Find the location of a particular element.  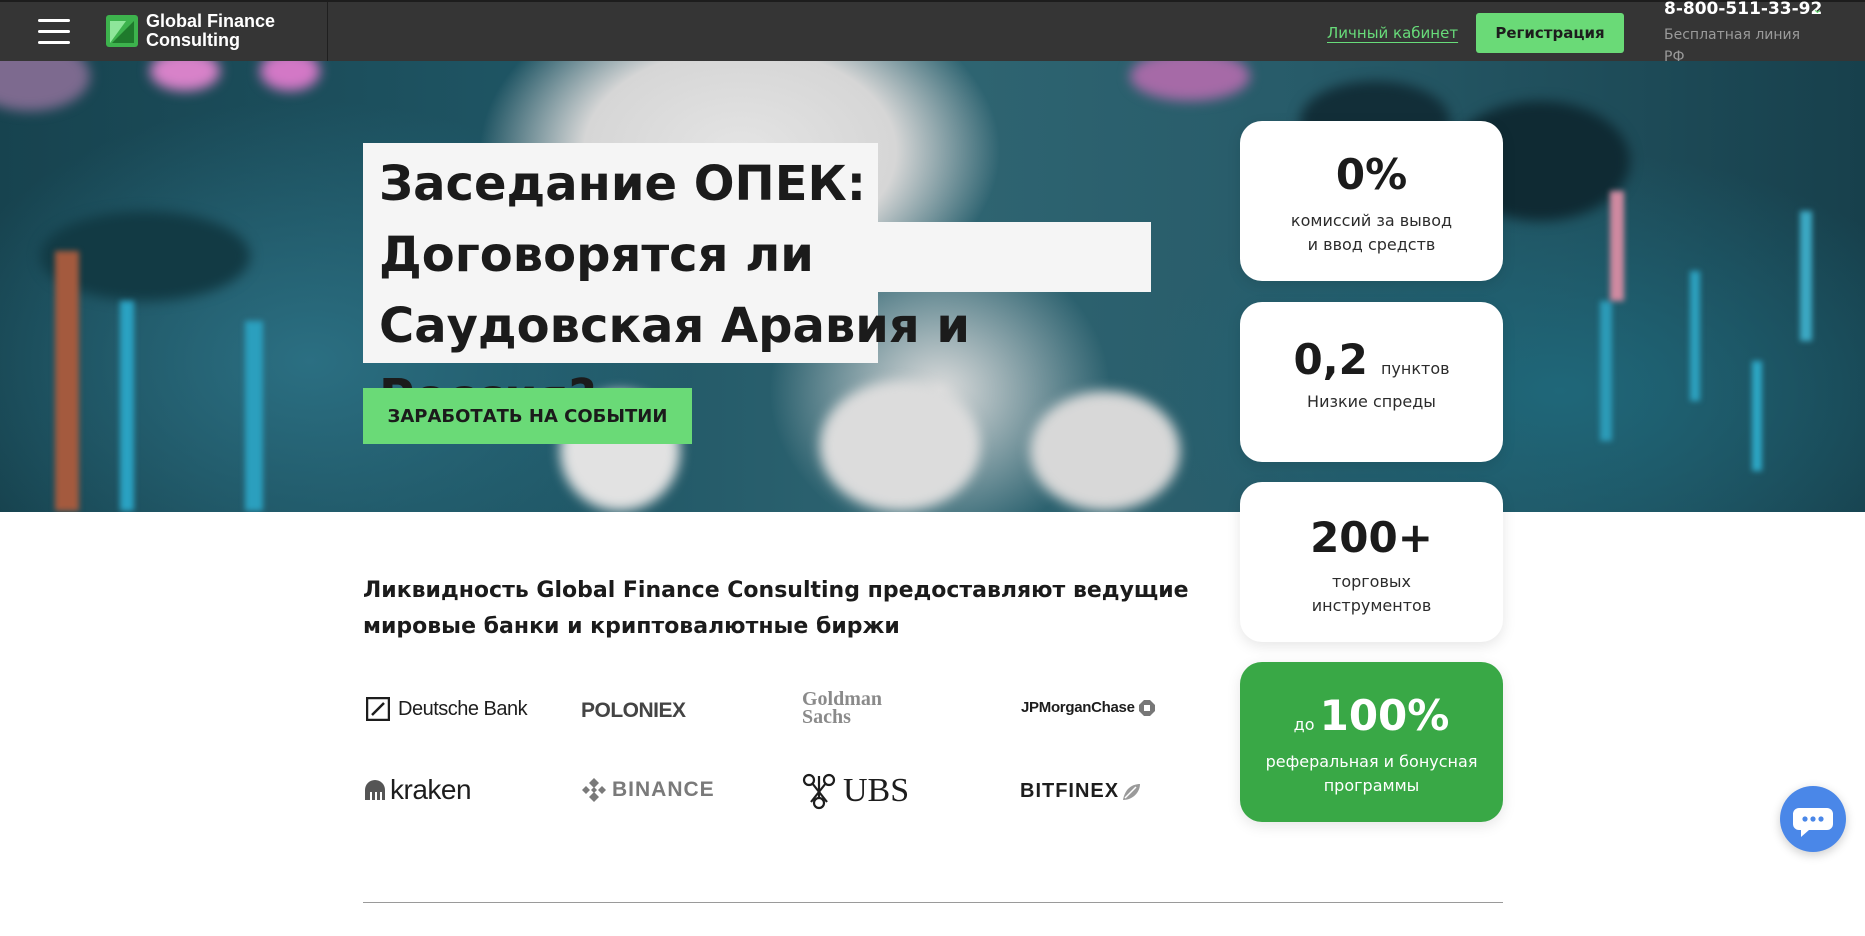

chat-bubble-icon is located at coordinates (1813, 822).